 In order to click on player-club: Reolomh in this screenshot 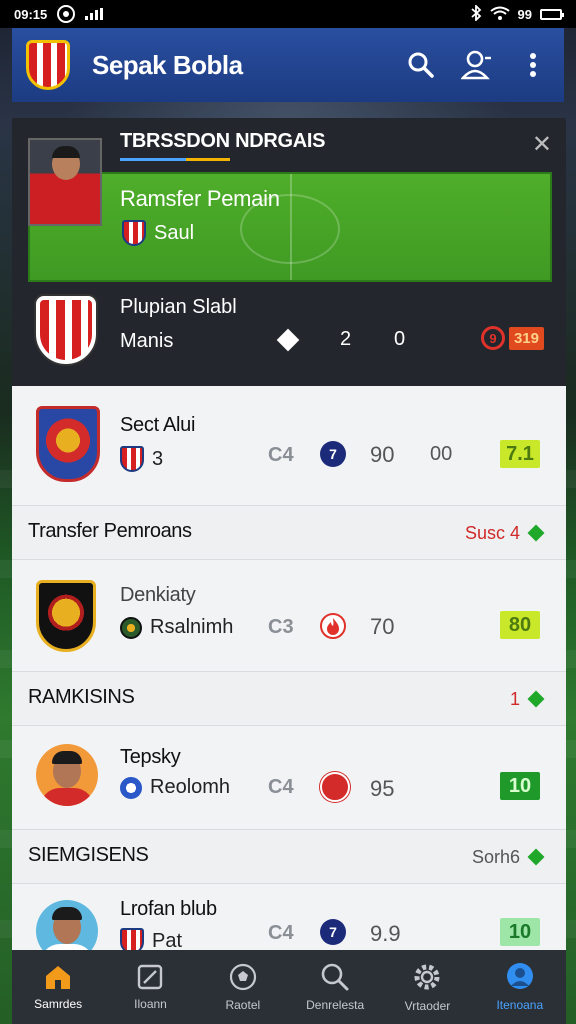, I will do `click(190, 787)`.